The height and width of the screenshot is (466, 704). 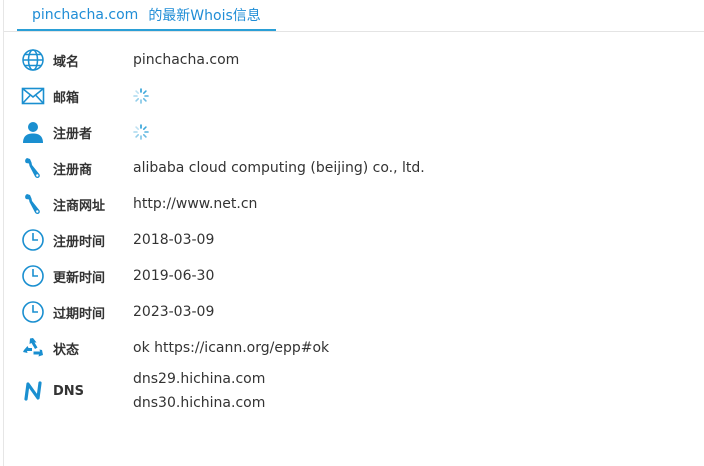 I want to click on envelope-icon, so click(x=33, y=96).